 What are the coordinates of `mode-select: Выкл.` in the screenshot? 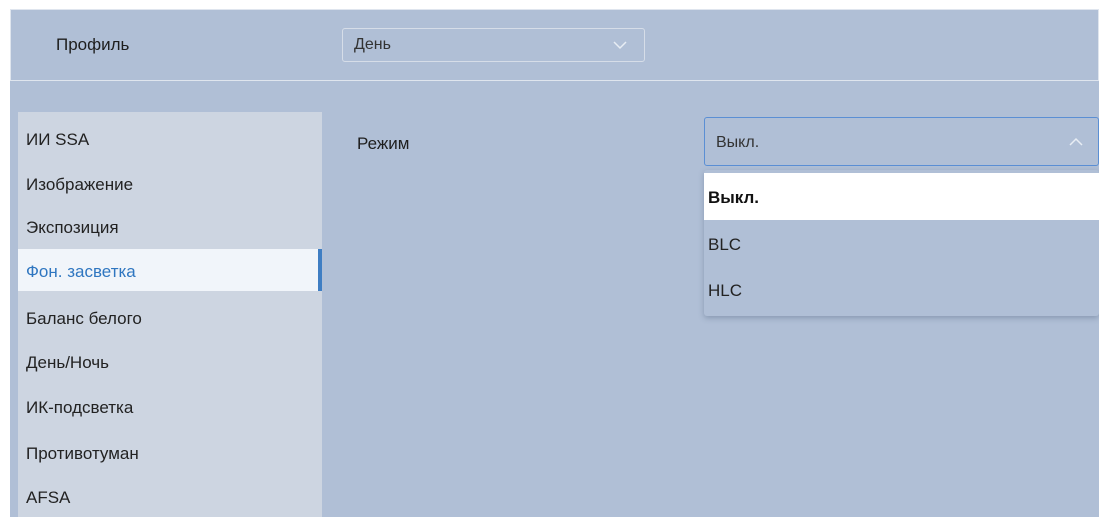 It's located at (901, 141).